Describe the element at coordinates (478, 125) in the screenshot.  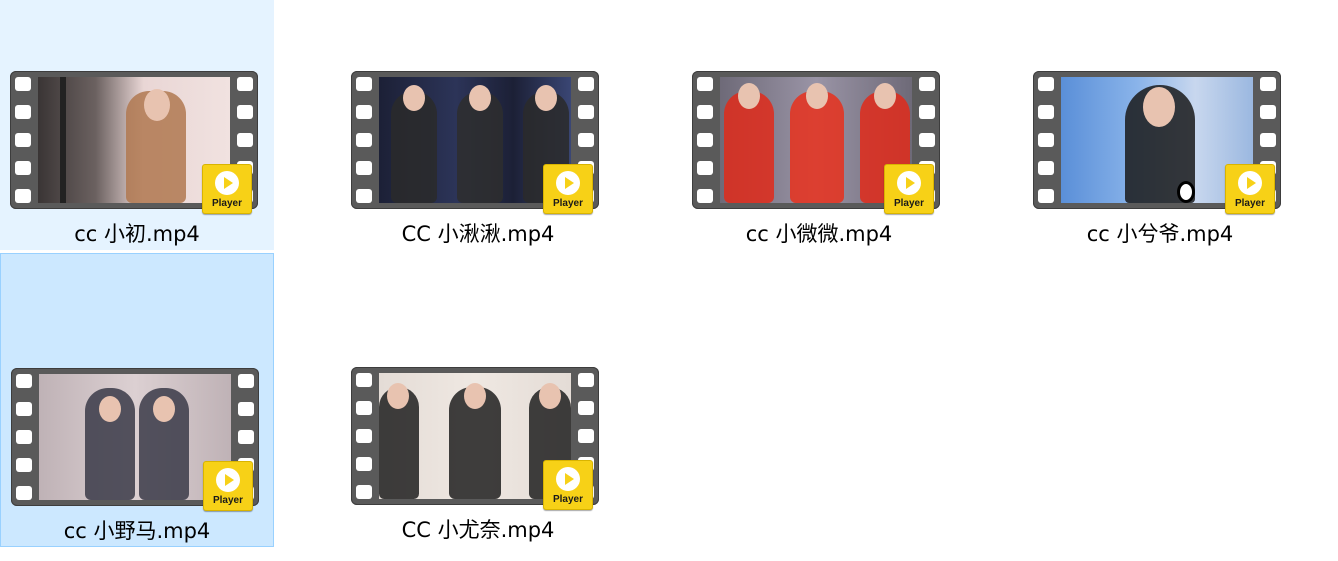
I see `file-item: Player CC 小湫湫.mp4` at that location.